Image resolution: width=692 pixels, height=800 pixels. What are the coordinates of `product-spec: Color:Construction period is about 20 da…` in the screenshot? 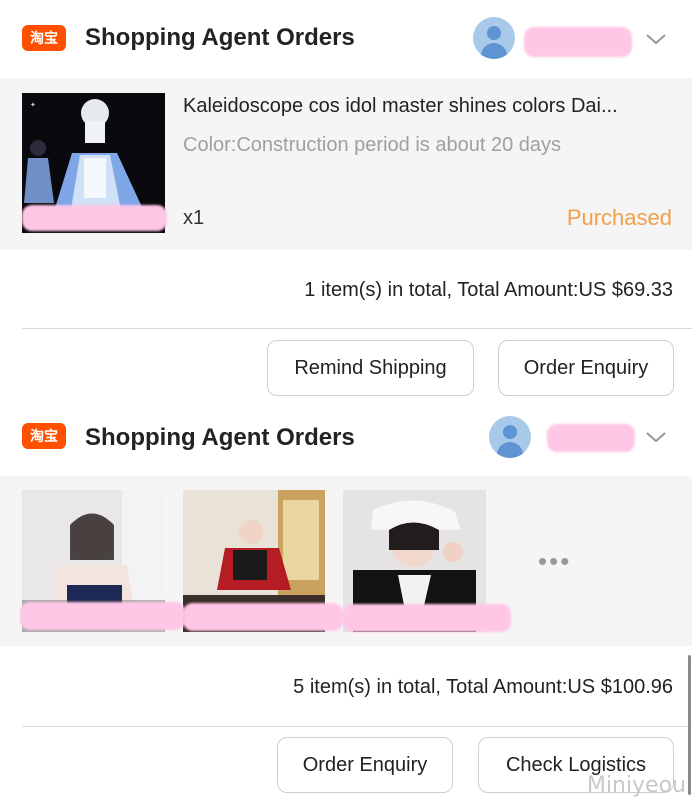 It's located at (372, 145).